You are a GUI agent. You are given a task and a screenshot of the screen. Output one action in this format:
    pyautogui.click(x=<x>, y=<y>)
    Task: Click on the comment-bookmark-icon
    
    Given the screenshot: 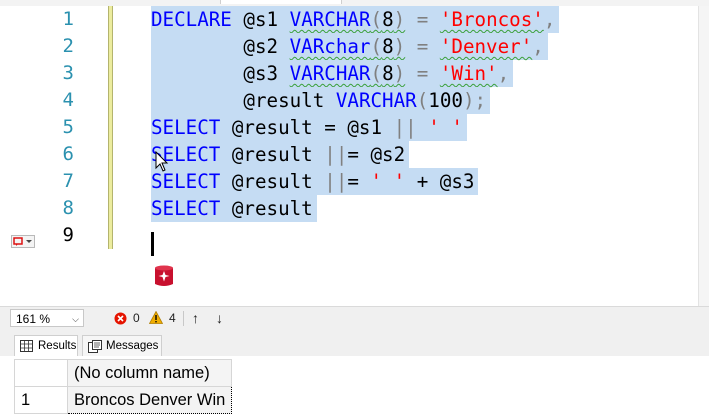 What is the action you would take?
    pyautogui.click(x=23, y=241)
    